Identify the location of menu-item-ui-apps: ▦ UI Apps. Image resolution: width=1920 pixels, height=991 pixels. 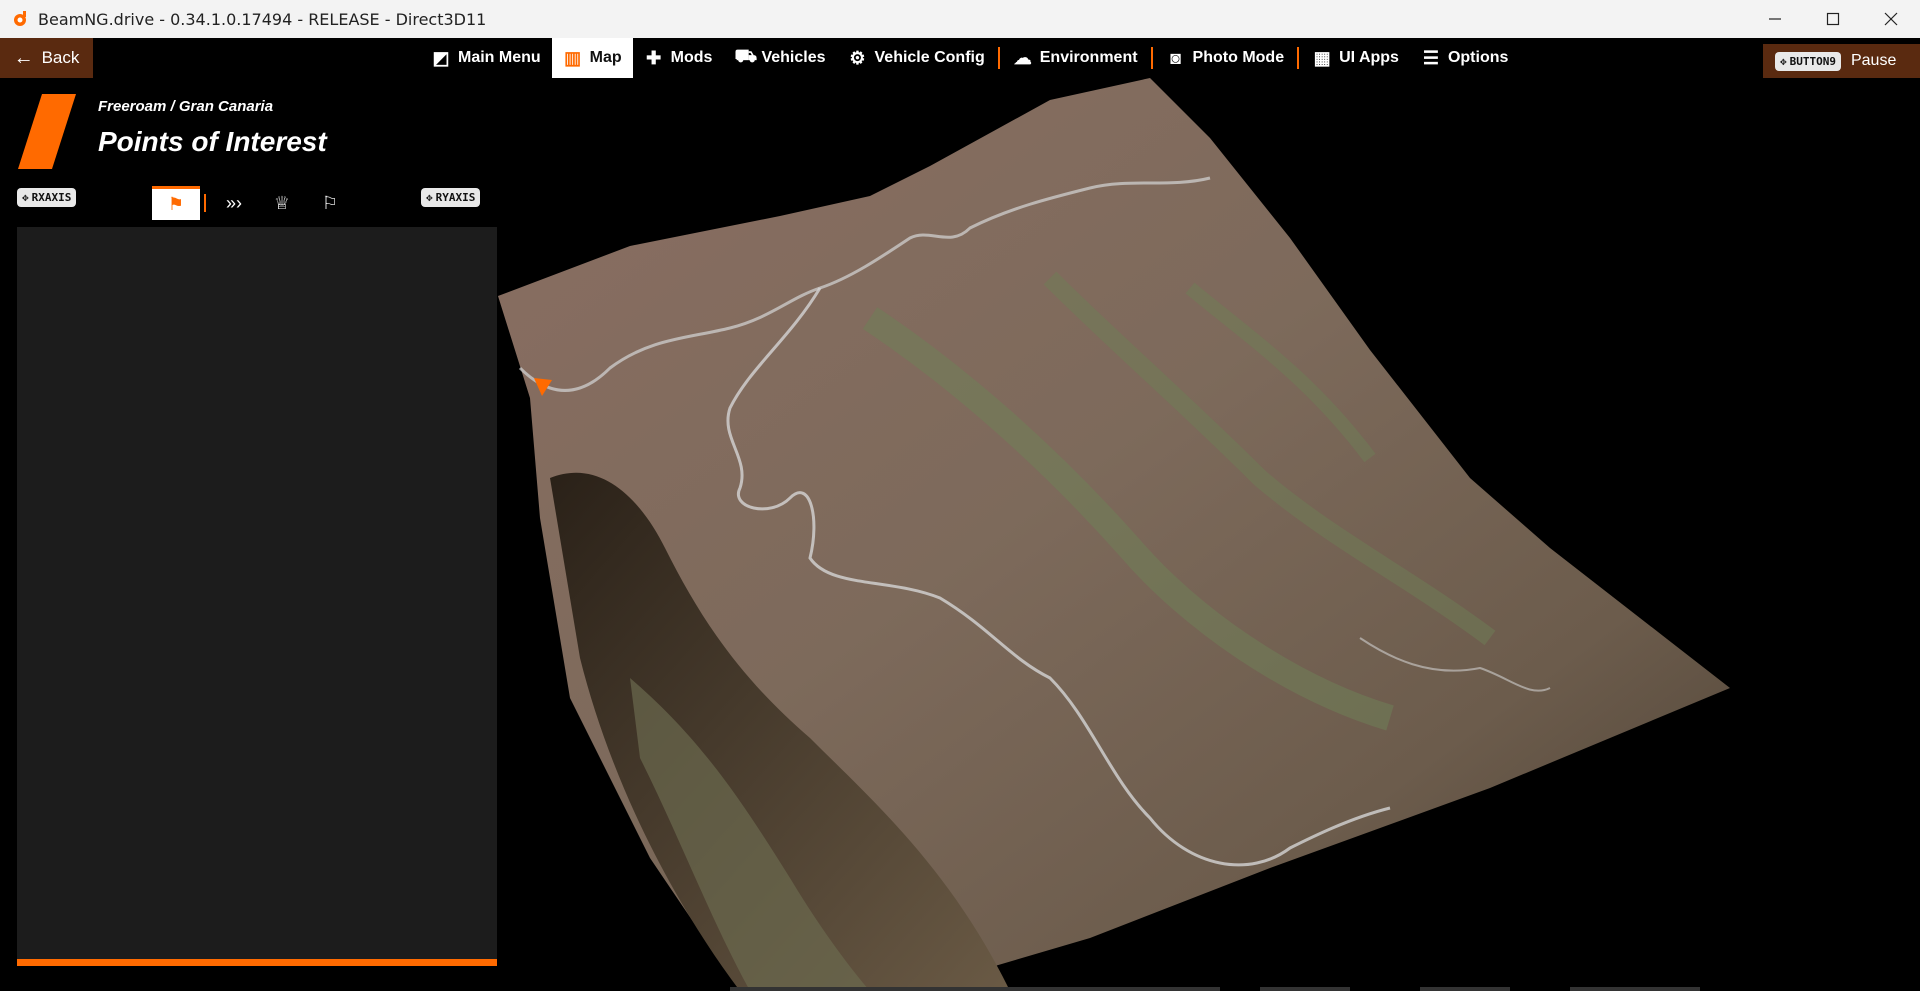
(1355, 58).